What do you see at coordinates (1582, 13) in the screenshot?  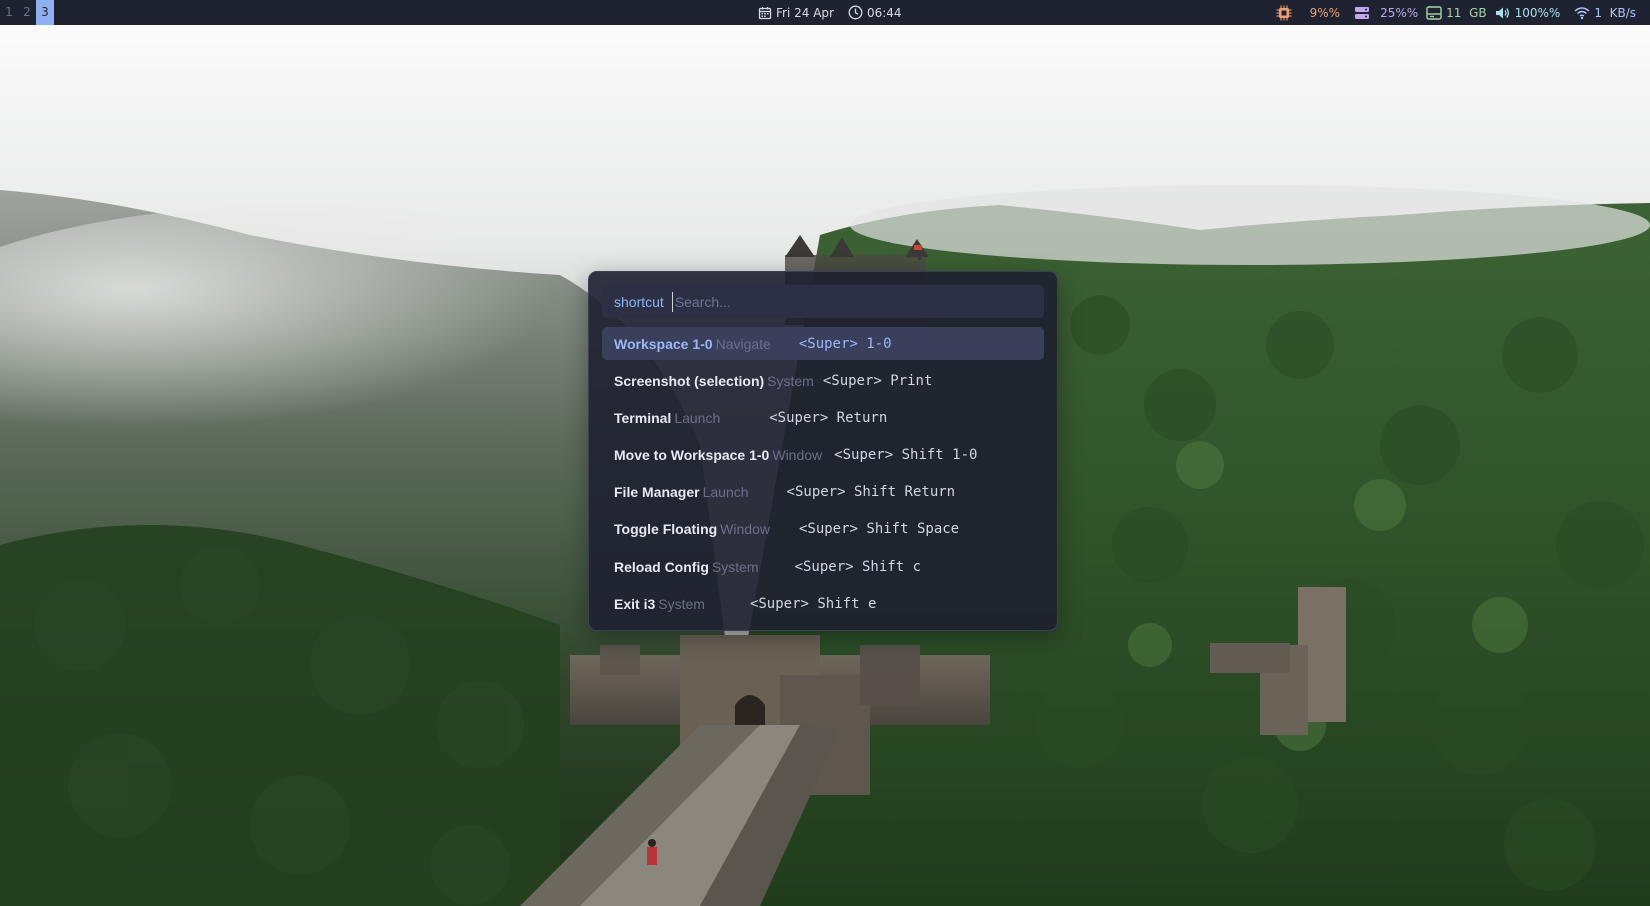 I see `wifi-icon` at bounding box center [1582, 13].